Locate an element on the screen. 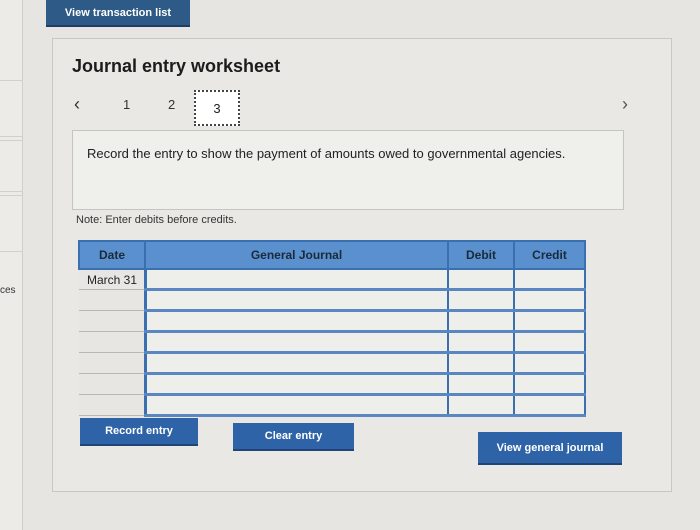 The height and width of the screenshot is (530, 700). page-2-button: 2 is located at coordinates (171, 104).